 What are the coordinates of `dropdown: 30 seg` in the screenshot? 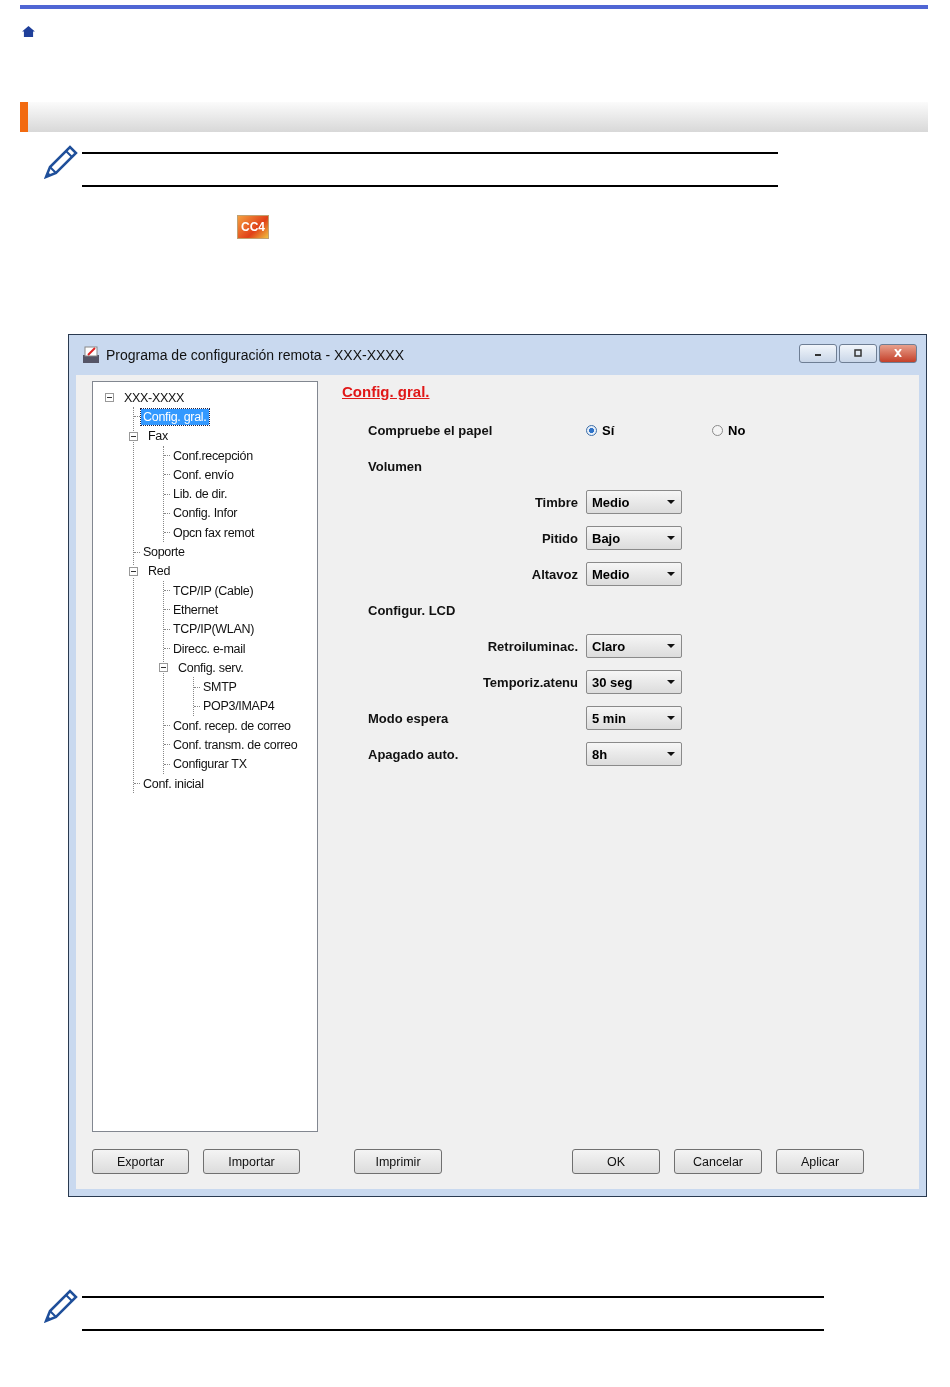 It's located at (634, 682).